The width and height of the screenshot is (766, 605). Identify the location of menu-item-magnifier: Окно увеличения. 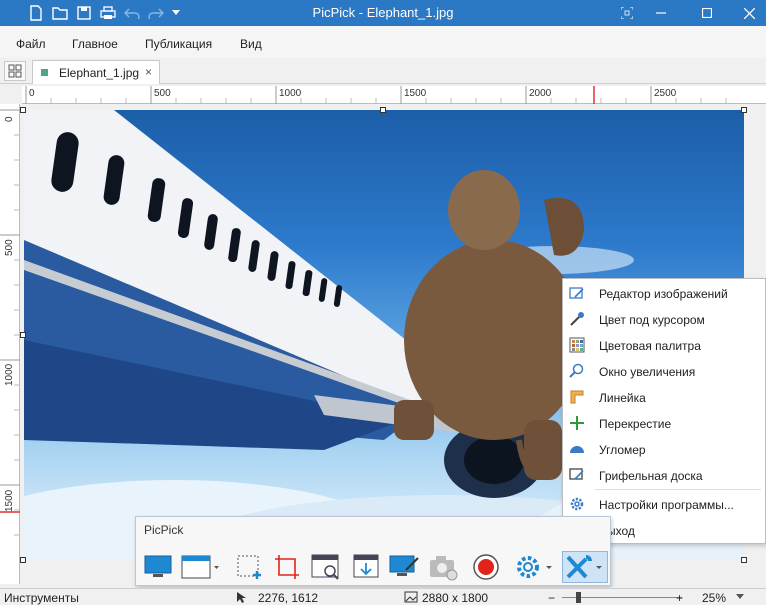
(664, 371).